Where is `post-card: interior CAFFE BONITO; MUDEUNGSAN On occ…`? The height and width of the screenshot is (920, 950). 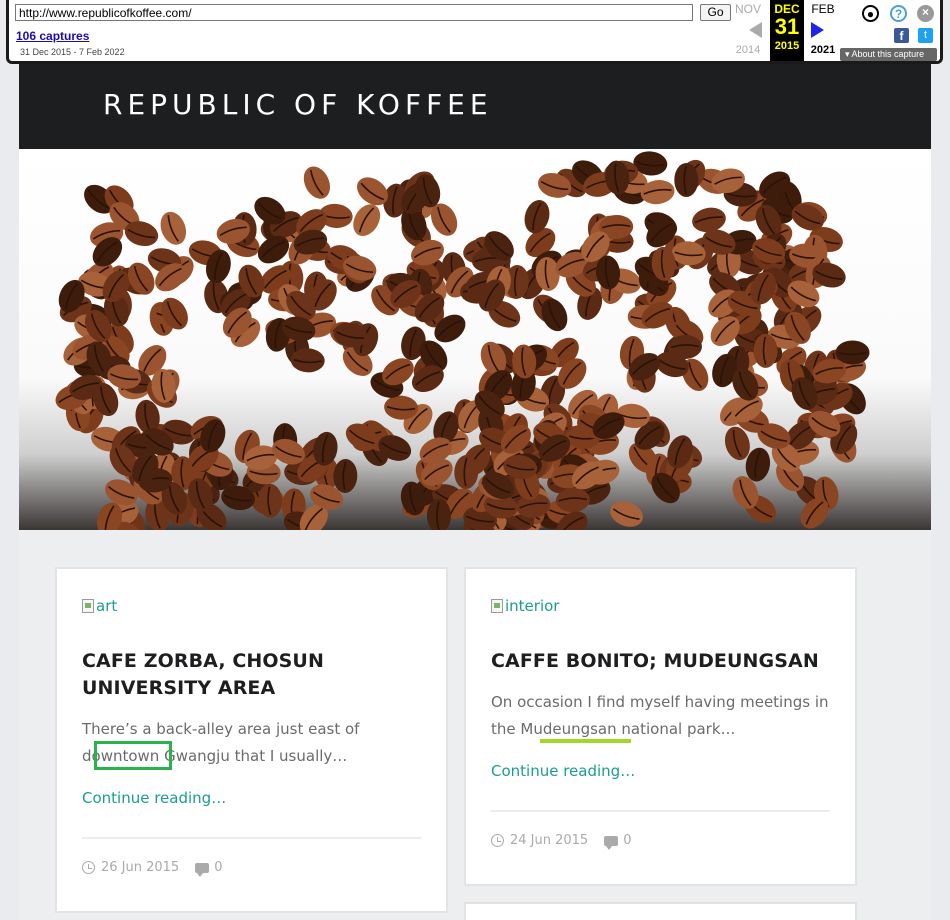
post-card: interior CAFFE BONITO; MUDEUNGSAN On occ… is located at coordinates (660, 726).